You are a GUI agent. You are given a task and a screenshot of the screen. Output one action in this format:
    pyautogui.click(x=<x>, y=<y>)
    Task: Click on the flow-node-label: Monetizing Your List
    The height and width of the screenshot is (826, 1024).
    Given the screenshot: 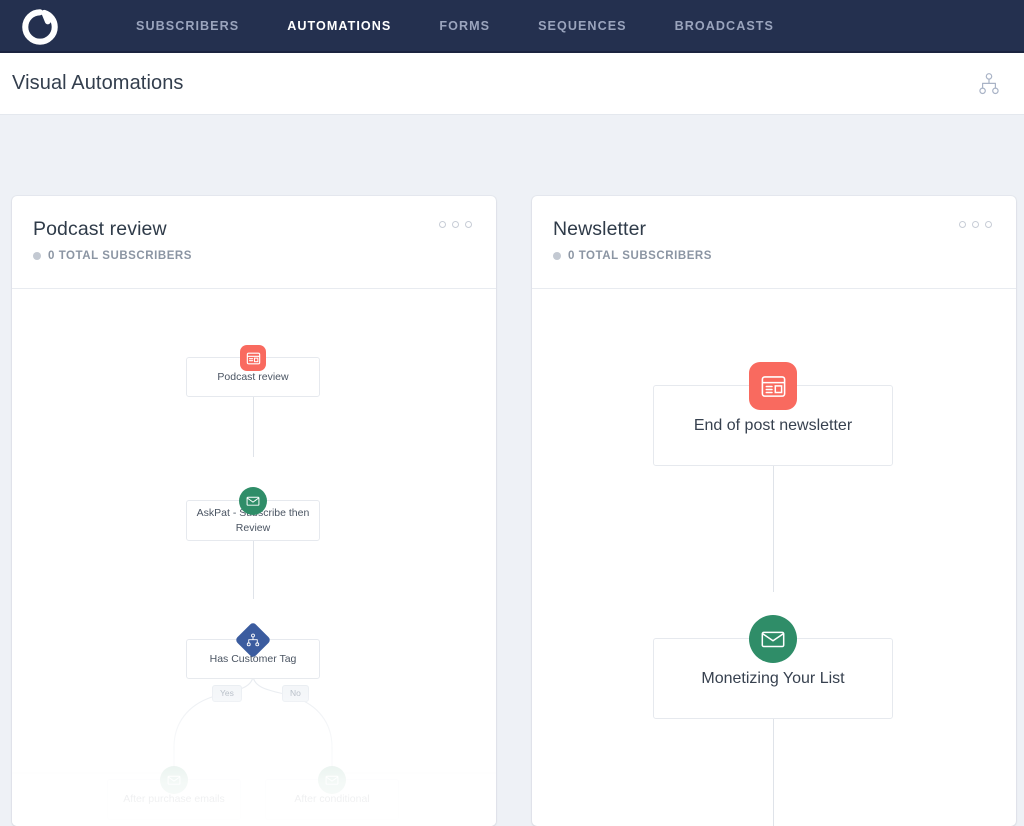 What is the action you would take?
    pyautogui.click(x=773, y=678)
    